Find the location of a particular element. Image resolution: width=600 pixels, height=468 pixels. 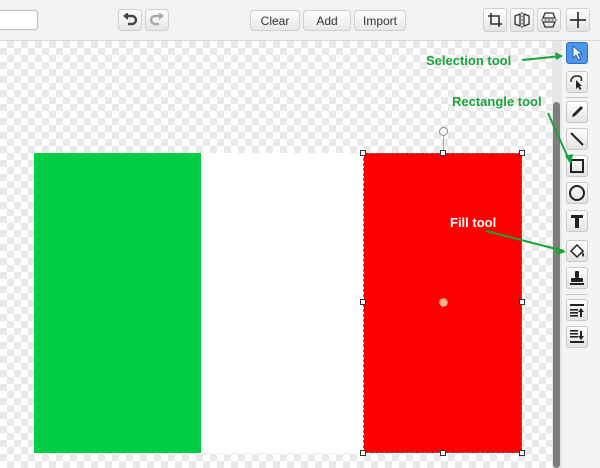

bring-forward-icon is located at coordinates (577, 310).